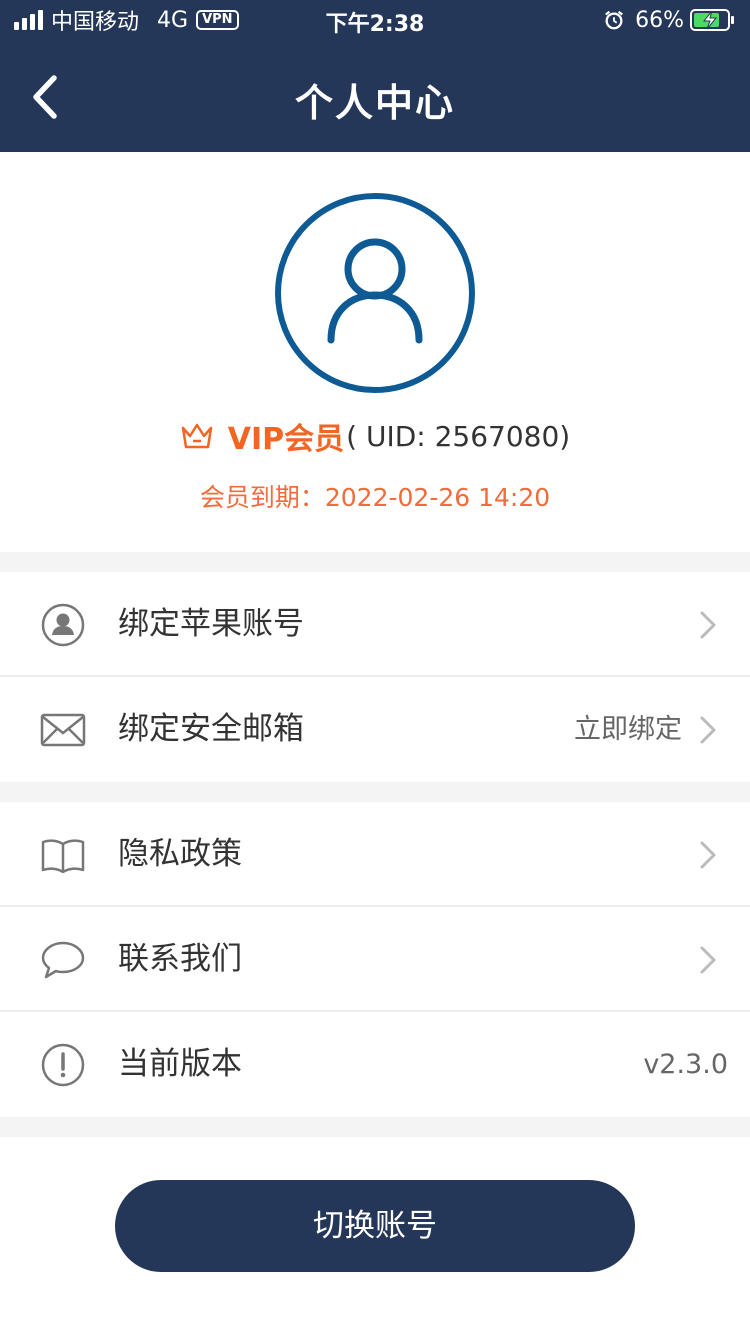  I want to click on page-title: 个人中心, so click(374, 103).